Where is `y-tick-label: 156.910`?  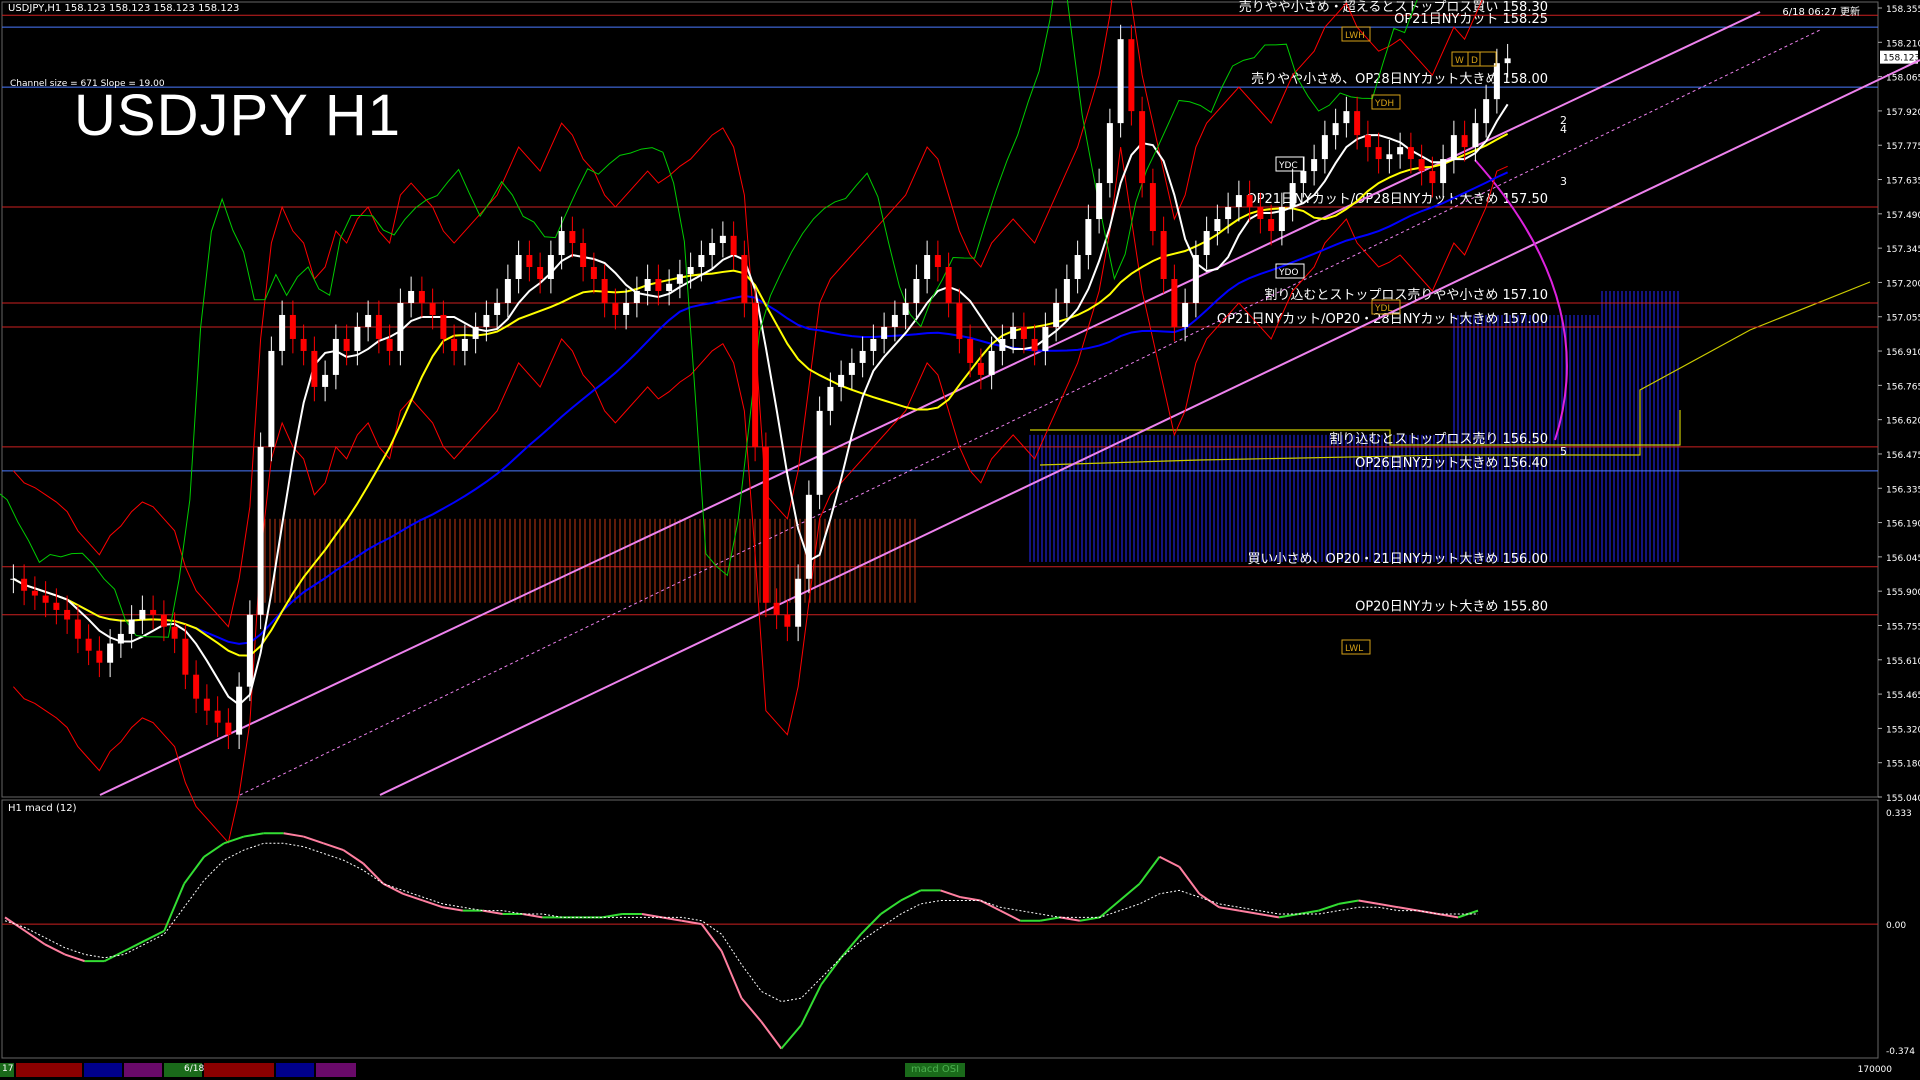
y-tick-label: 156.910 is located at coordinates (1903, 353).